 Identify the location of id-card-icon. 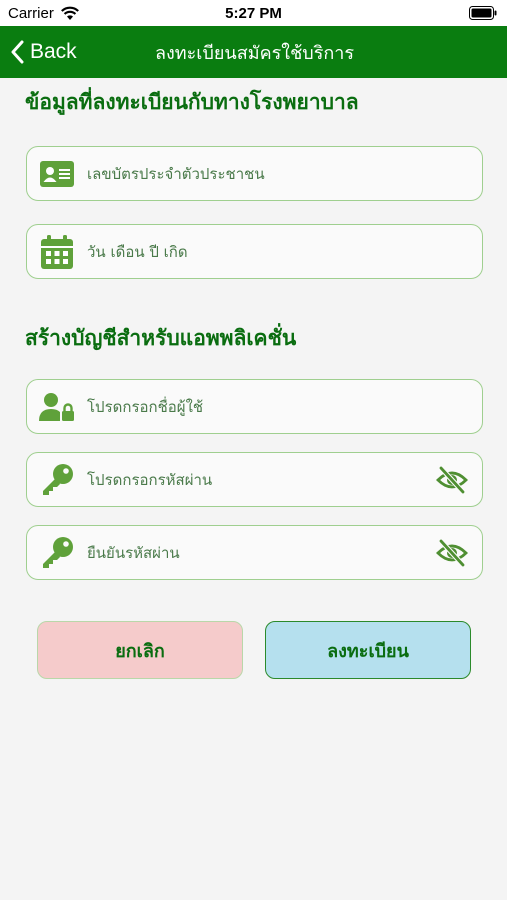
(57, 174).